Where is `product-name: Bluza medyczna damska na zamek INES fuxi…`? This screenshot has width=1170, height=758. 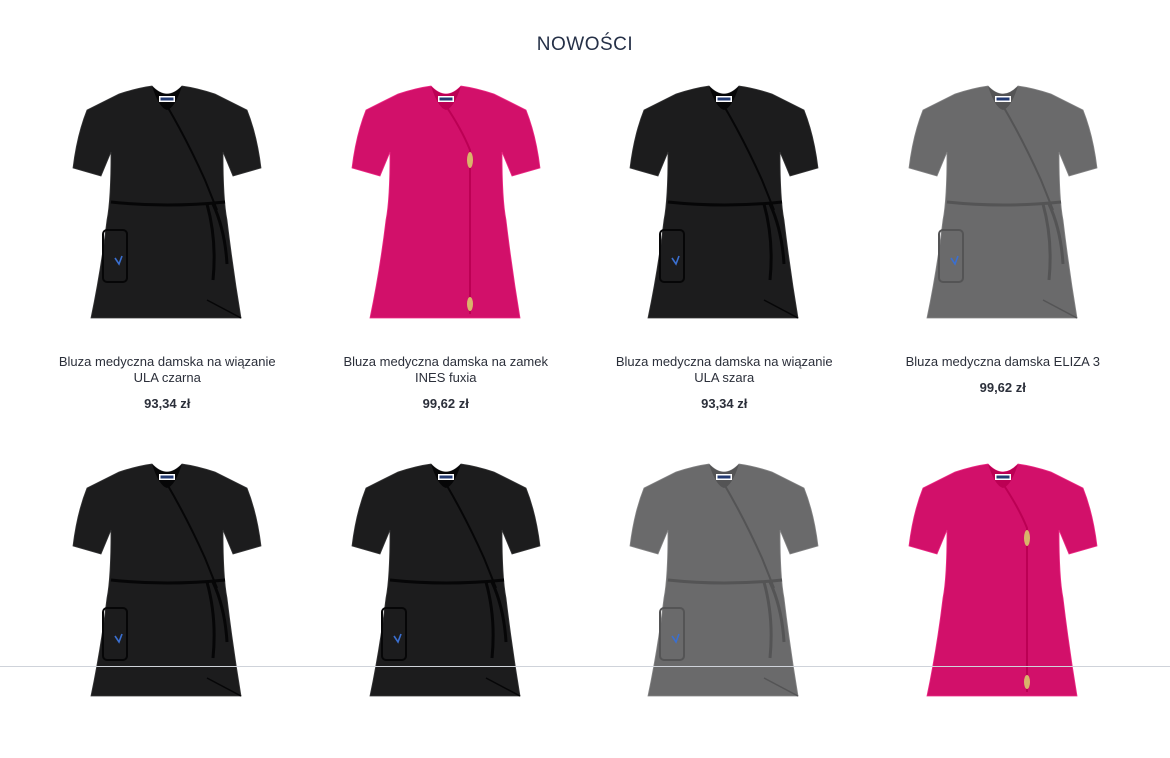 product-name: Bluza medyczna damska na zamek INES fuxi… is located at coordinates (446, 370).